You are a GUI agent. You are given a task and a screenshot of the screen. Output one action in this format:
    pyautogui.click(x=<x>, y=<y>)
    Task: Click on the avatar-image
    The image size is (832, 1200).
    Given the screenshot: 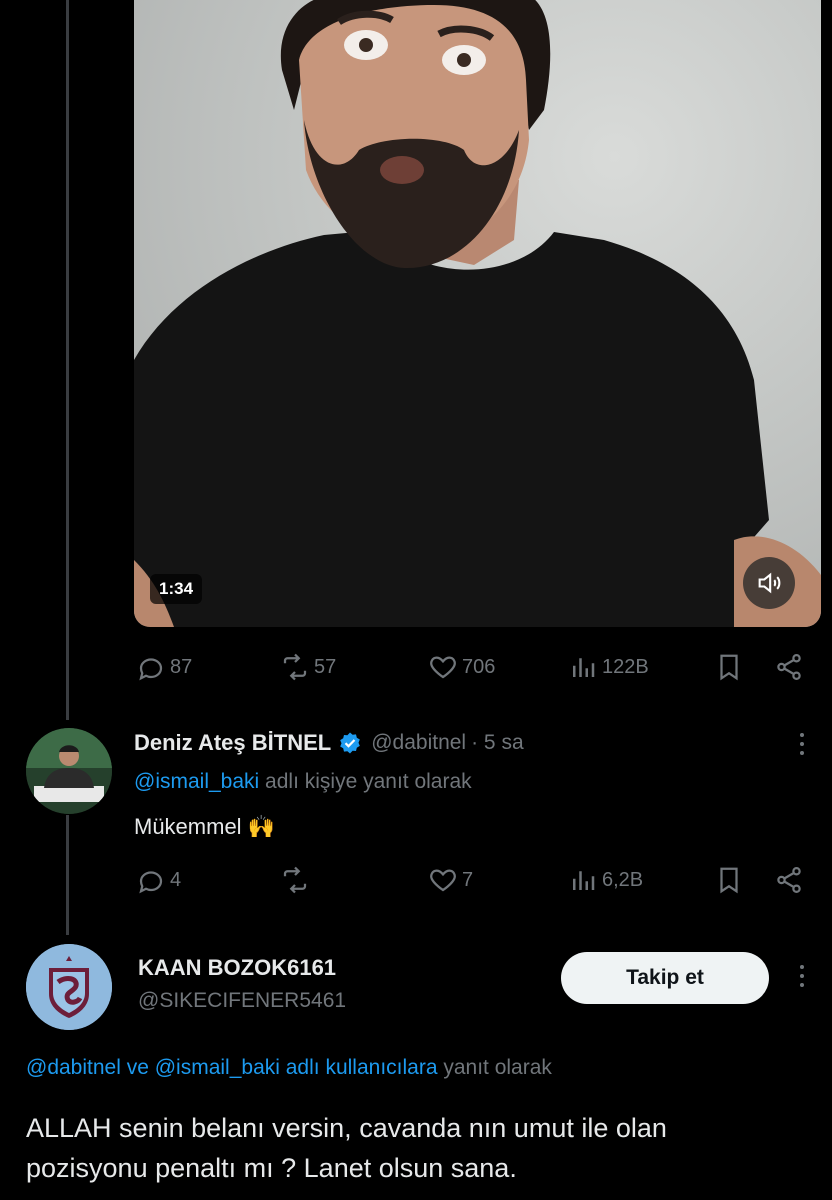 What is the action you would take?
    pyautogui.click(x=69, y=771)
    